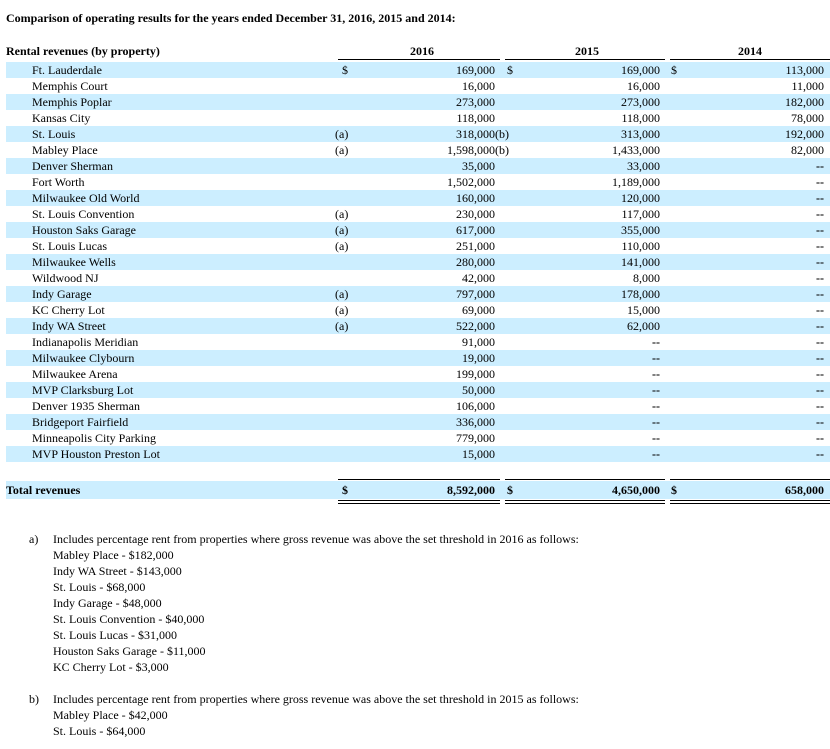  I want to click on property-name: Indy Garage, so click(62, 294).